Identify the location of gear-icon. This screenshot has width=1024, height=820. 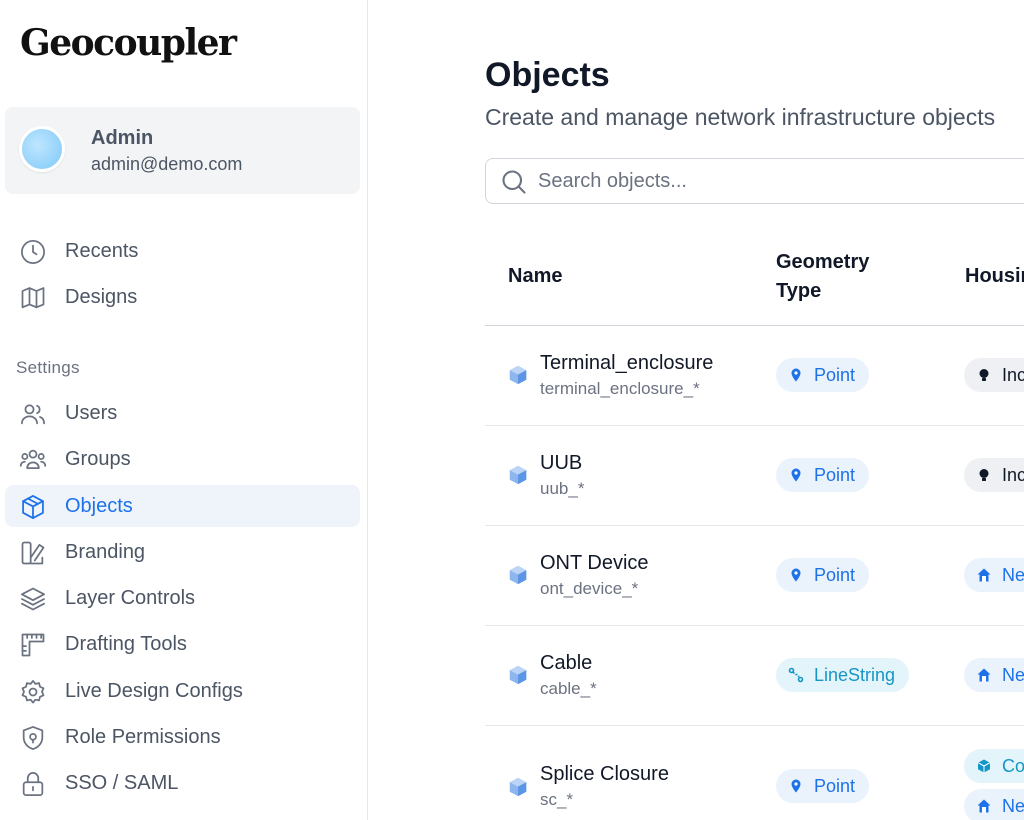
(33, 692).